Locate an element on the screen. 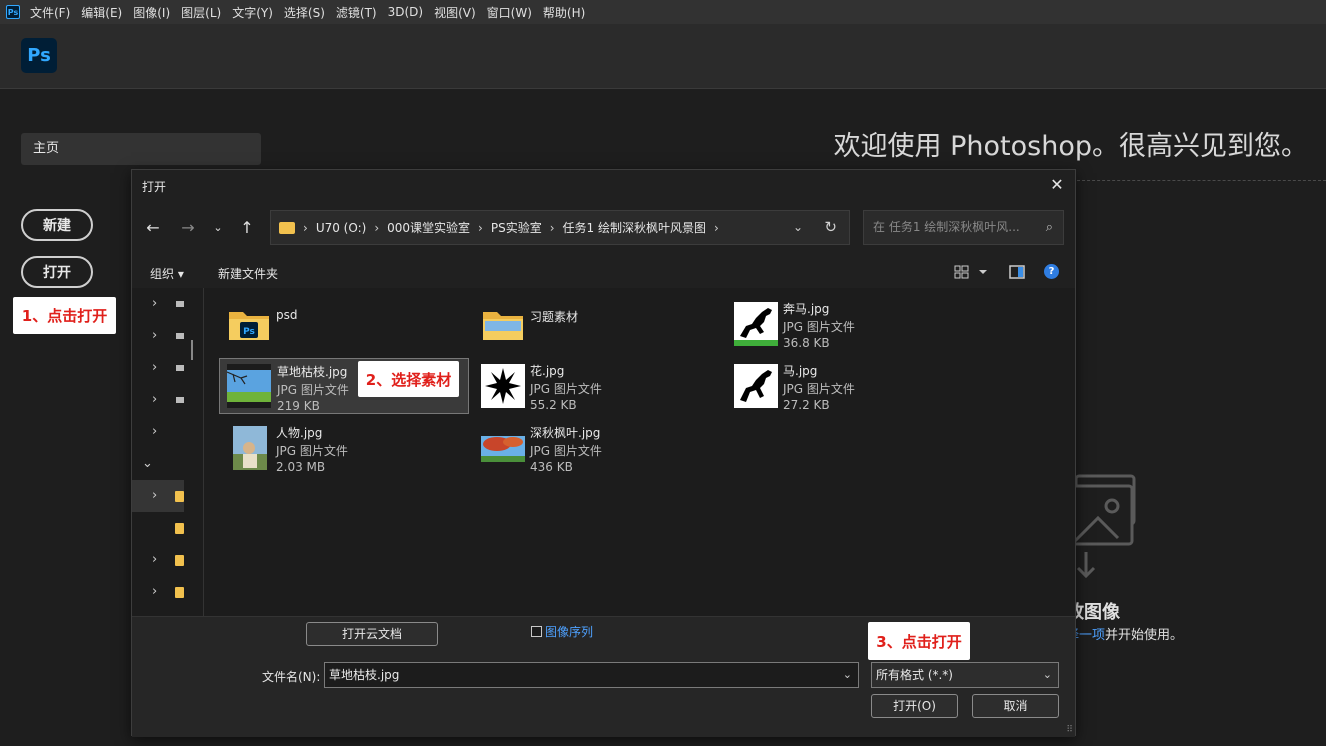  forward-arrow-icon: → is located at coordinates (188, 228).